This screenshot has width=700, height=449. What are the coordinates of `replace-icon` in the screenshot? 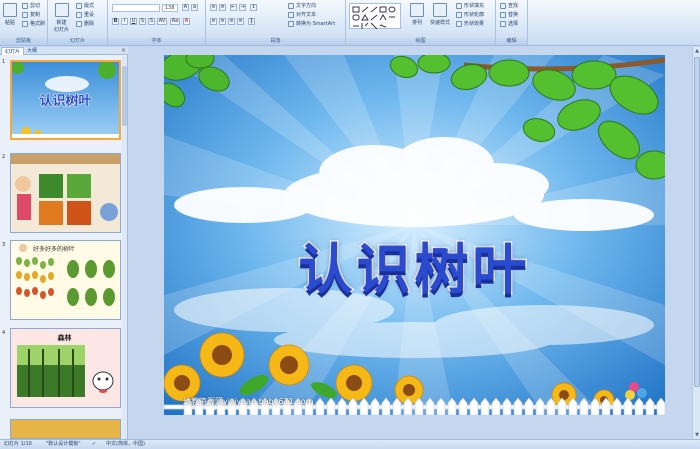 It's located at (503, 14).